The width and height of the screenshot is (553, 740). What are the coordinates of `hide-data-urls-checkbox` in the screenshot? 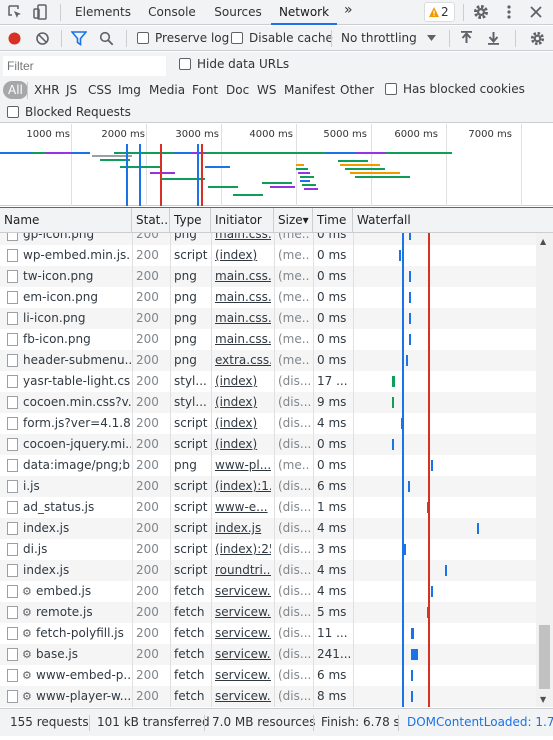 It's located at (185, 64).